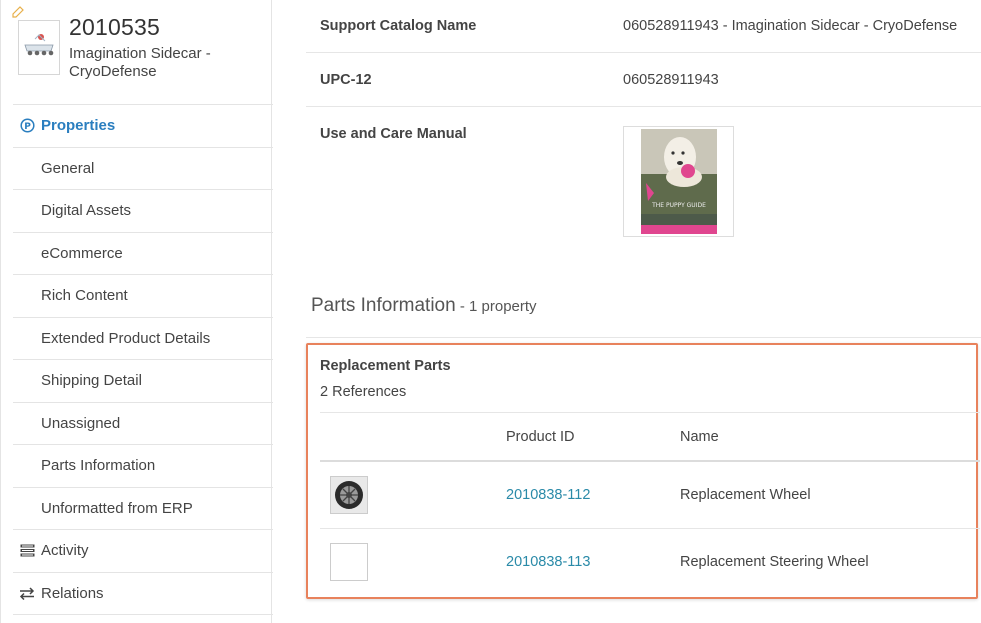 This screenshot has height=623, width=981. Describe the element at coordinates (143, 380) in the screenshot. I see `sidebar-item-shipping-detail: Shipping Detail` at that location.